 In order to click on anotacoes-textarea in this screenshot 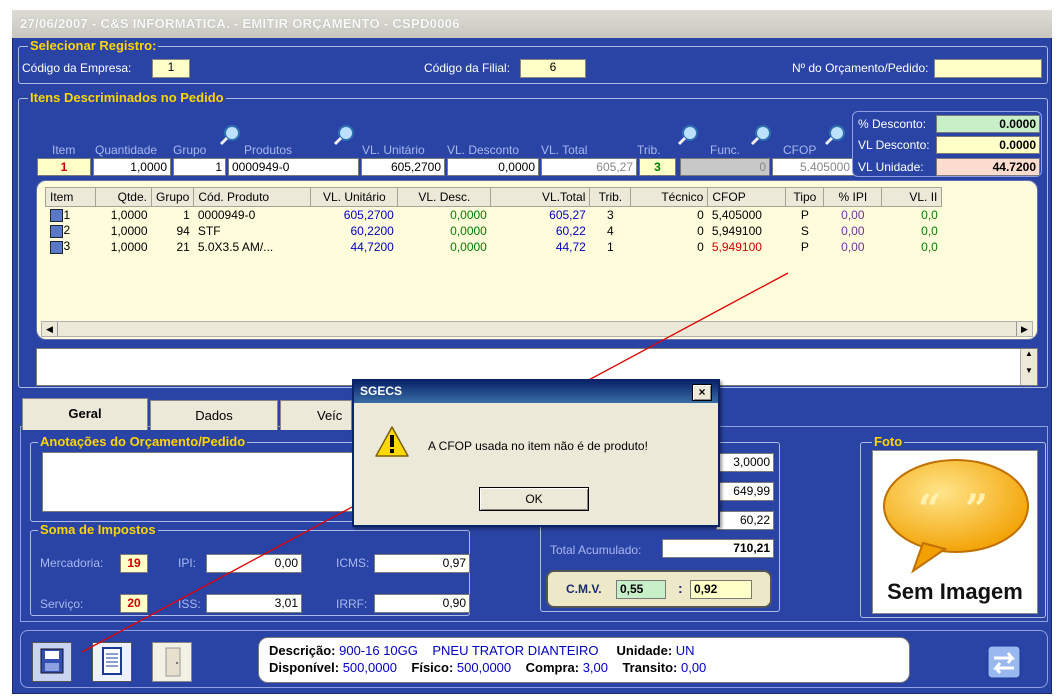, I will do `click(201, 482)`.